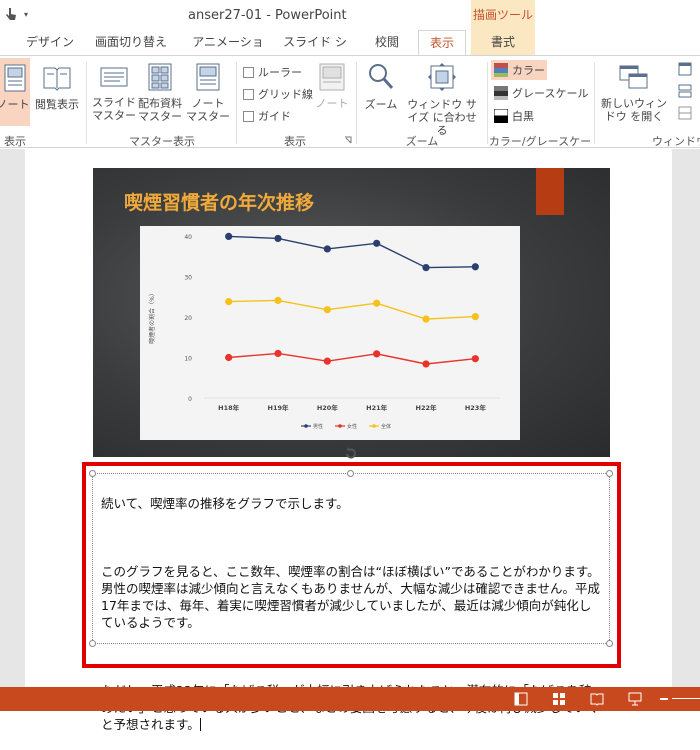 The height and width of the screenshot is (750, 700). Describe the element at coordinates (685, 69) in the screenshot. I see `arrange-all-icon` at that location.